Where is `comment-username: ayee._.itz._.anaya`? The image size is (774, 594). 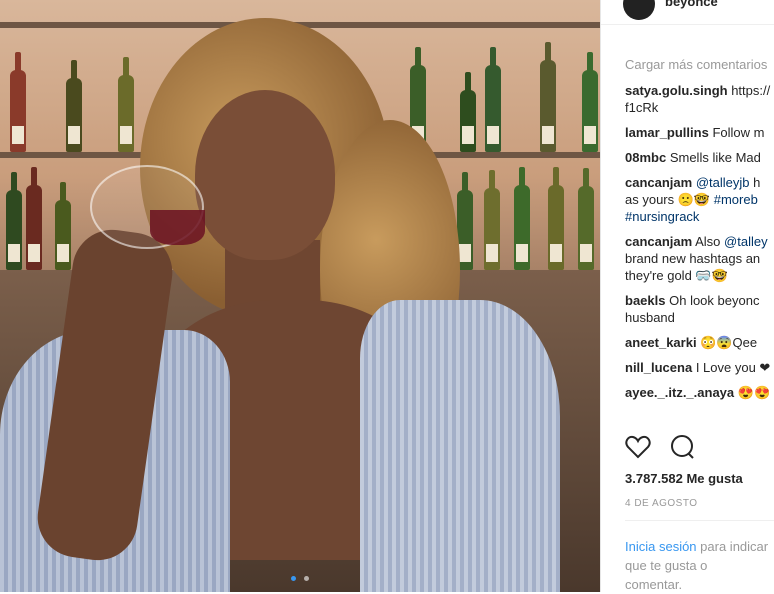 comment-username: ayee._.itz._.anaya is located at coordinates (679, 392).